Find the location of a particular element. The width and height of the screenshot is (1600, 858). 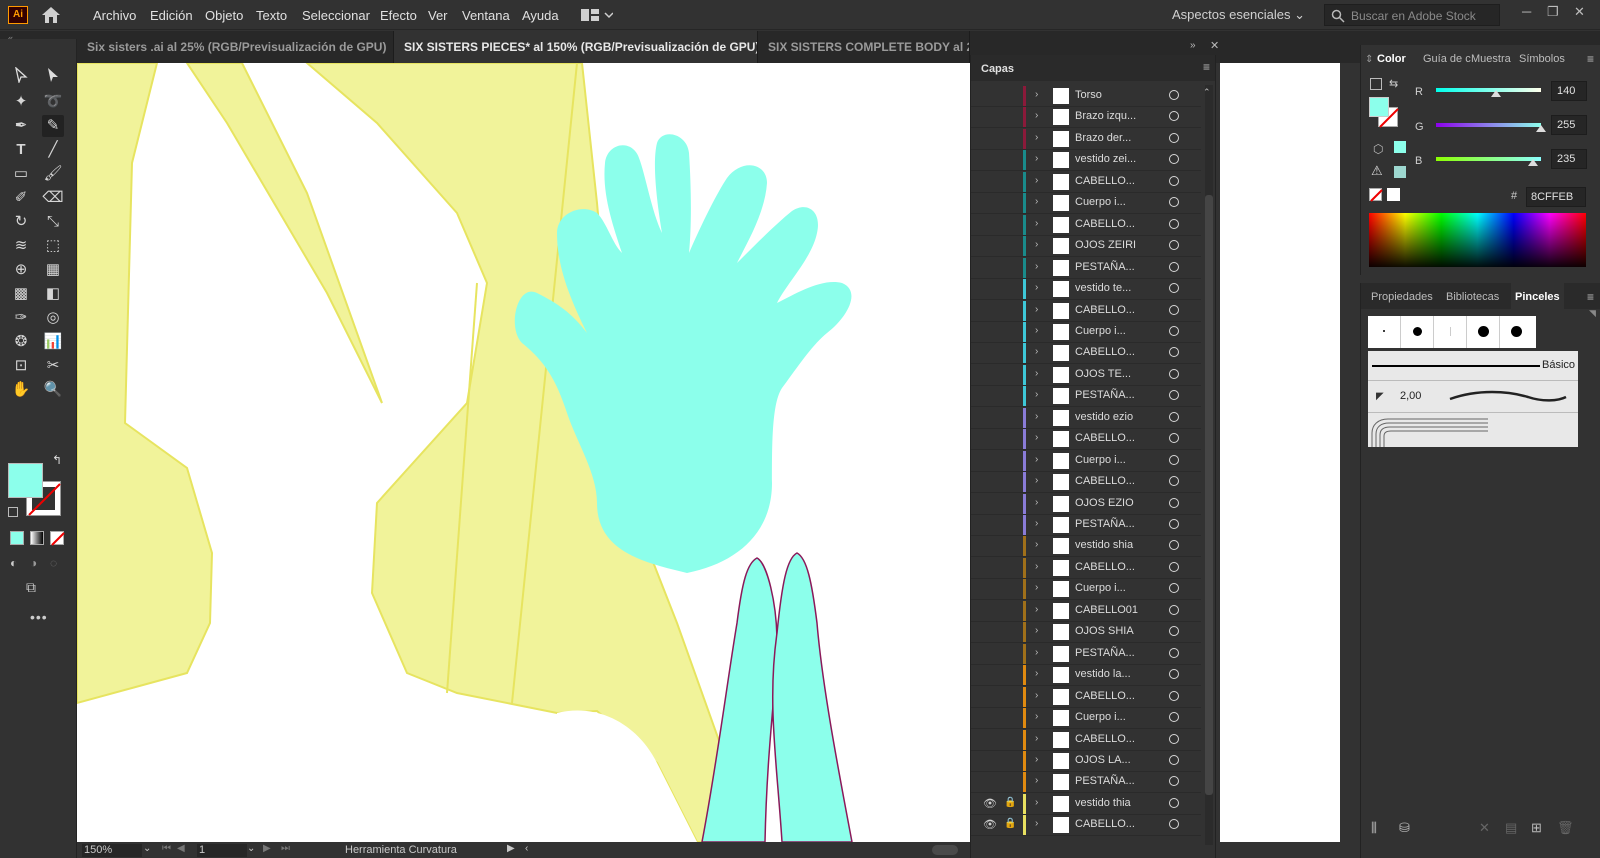

menu-archivo: Archivo is located at coordinates (114, 15).